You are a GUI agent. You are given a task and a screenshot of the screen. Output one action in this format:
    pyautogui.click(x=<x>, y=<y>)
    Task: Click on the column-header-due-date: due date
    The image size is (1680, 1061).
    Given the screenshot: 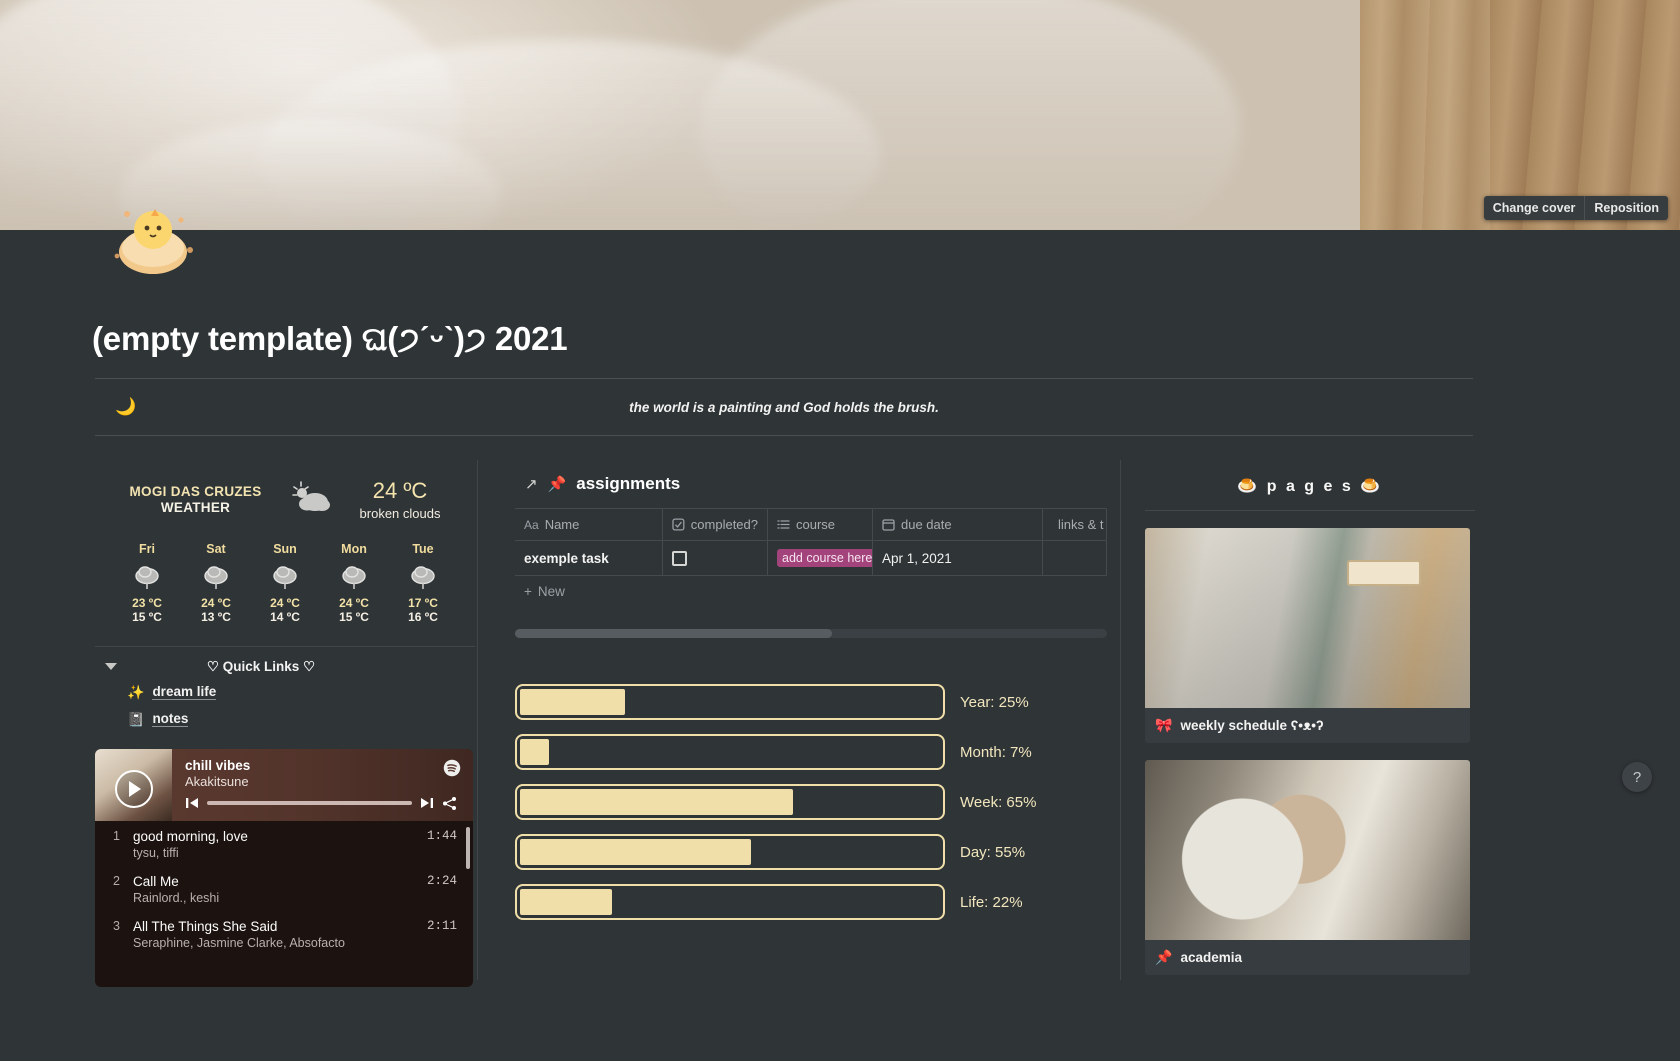 What is the action you would take?
    pyautogui.click(x=958, y=524)
    